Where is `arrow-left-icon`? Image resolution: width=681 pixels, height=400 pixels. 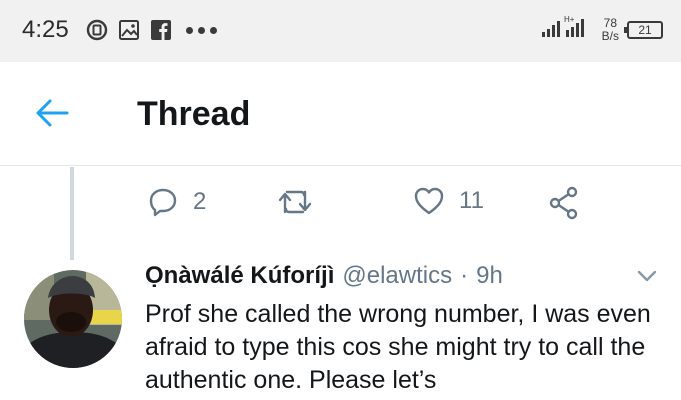 arrow-left-icon is located at coordinates (52, 113).